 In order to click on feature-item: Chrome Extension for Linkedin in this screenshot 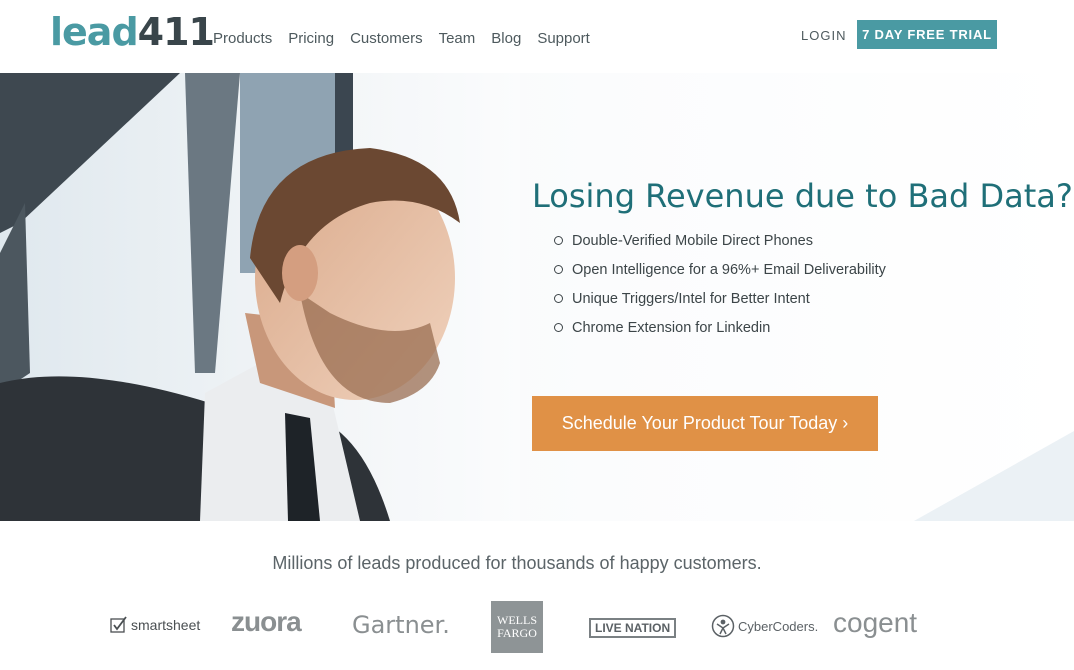, I will do `click(720, 332)`.